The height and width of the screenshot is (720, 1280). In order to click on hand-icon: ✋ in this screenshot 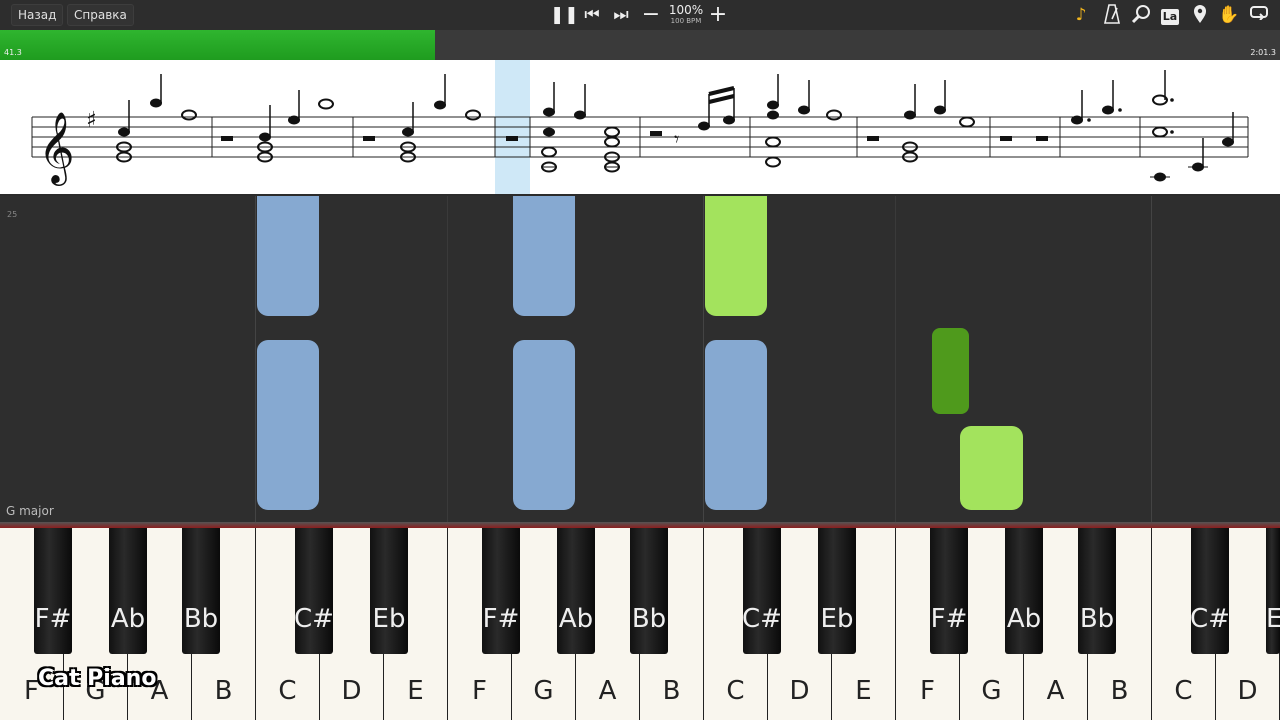, I will do `click(1229, 15)`.